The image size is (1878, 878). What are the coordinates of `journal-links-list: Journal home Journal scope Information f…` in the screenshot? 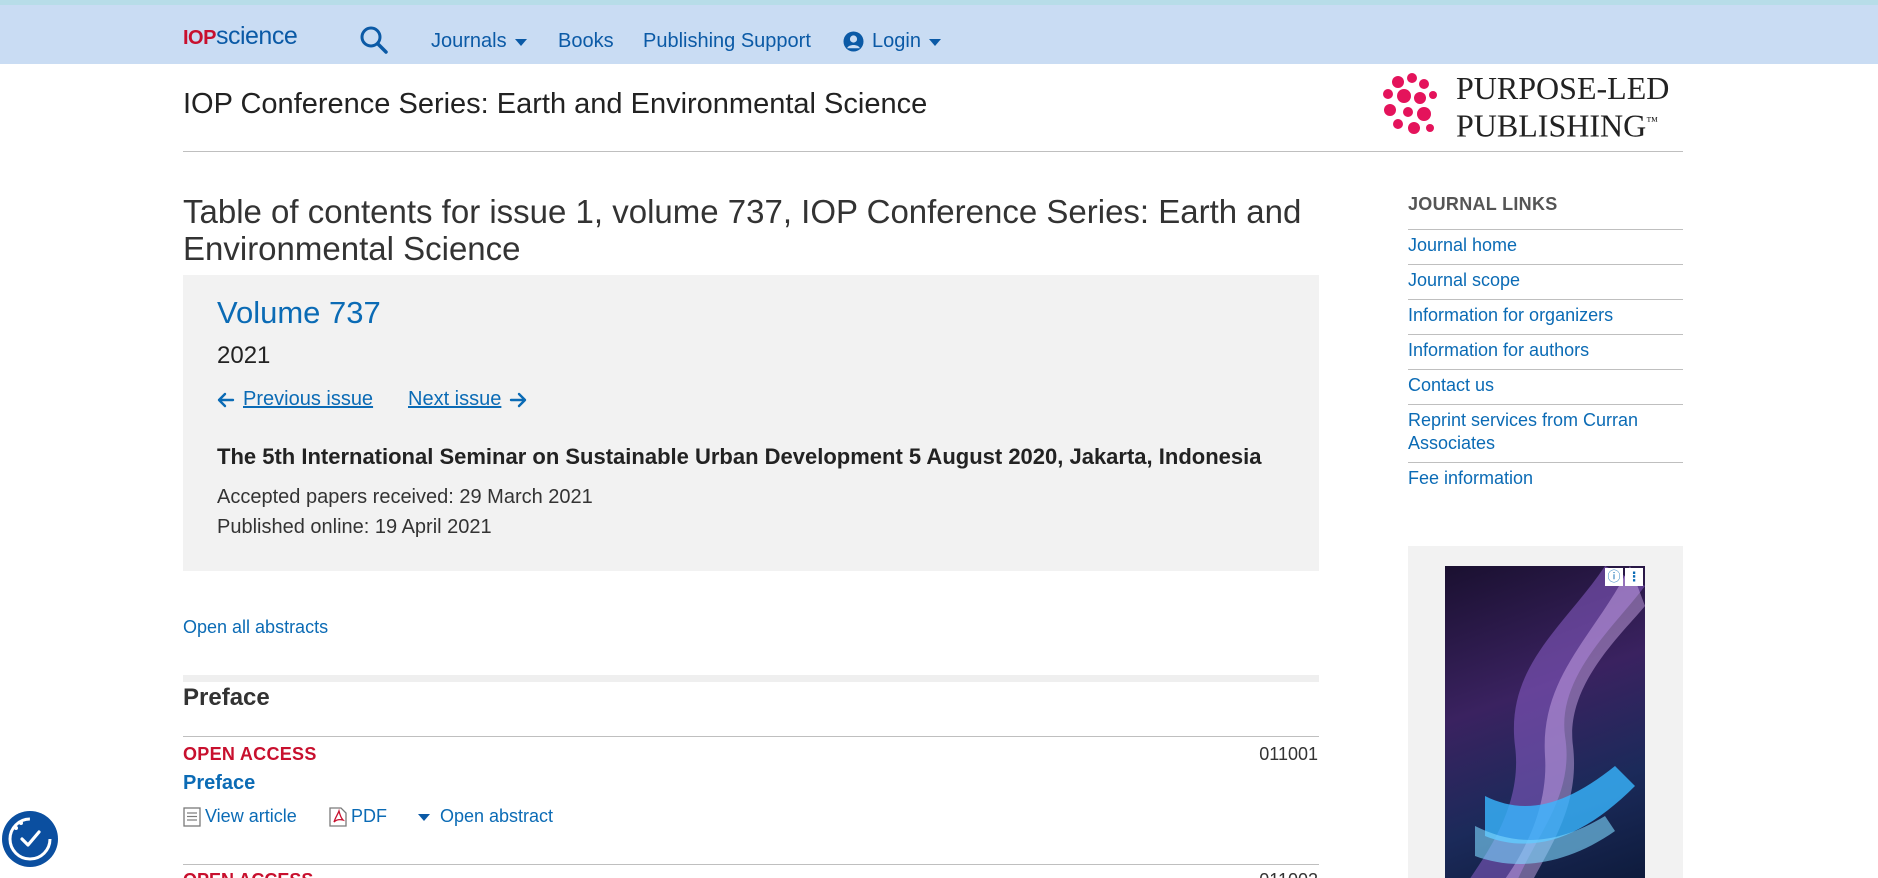 It's located at (1545, 363).